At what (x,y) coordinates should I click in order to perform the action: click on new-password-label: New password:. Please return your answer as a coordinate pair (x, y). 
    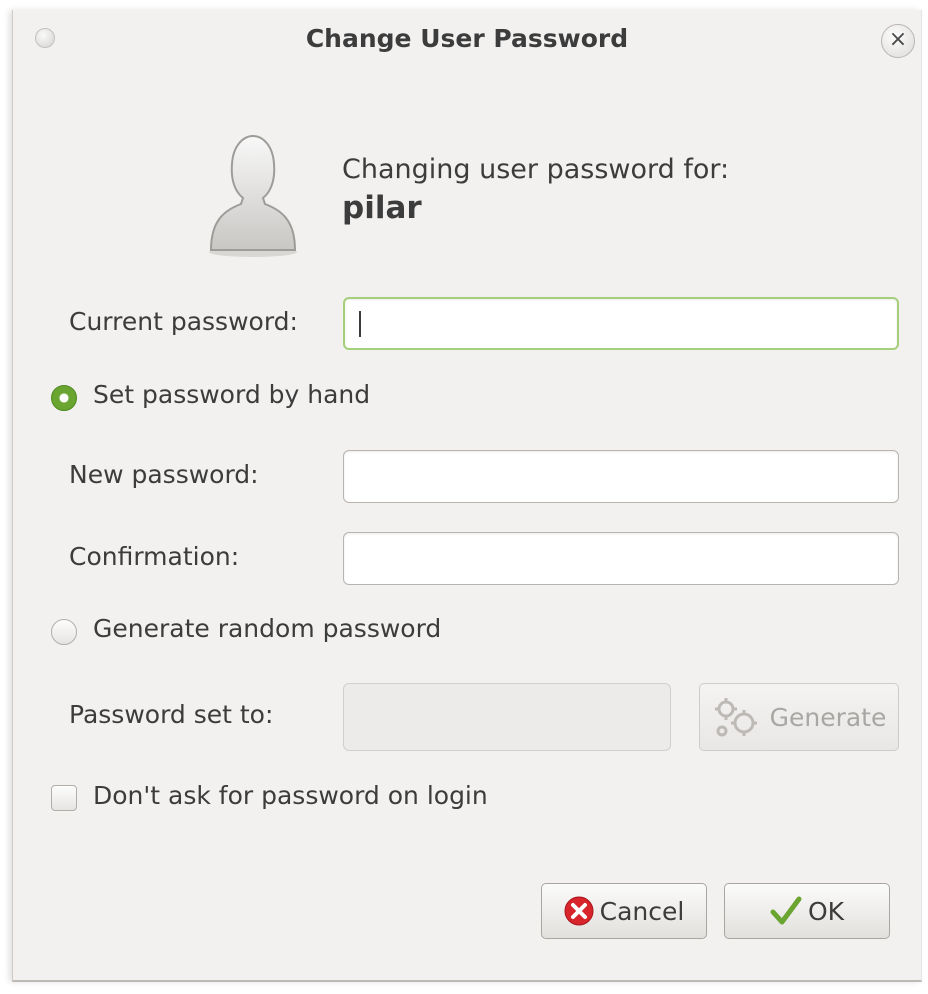
    Looking at the image, I should click on (164, 474).